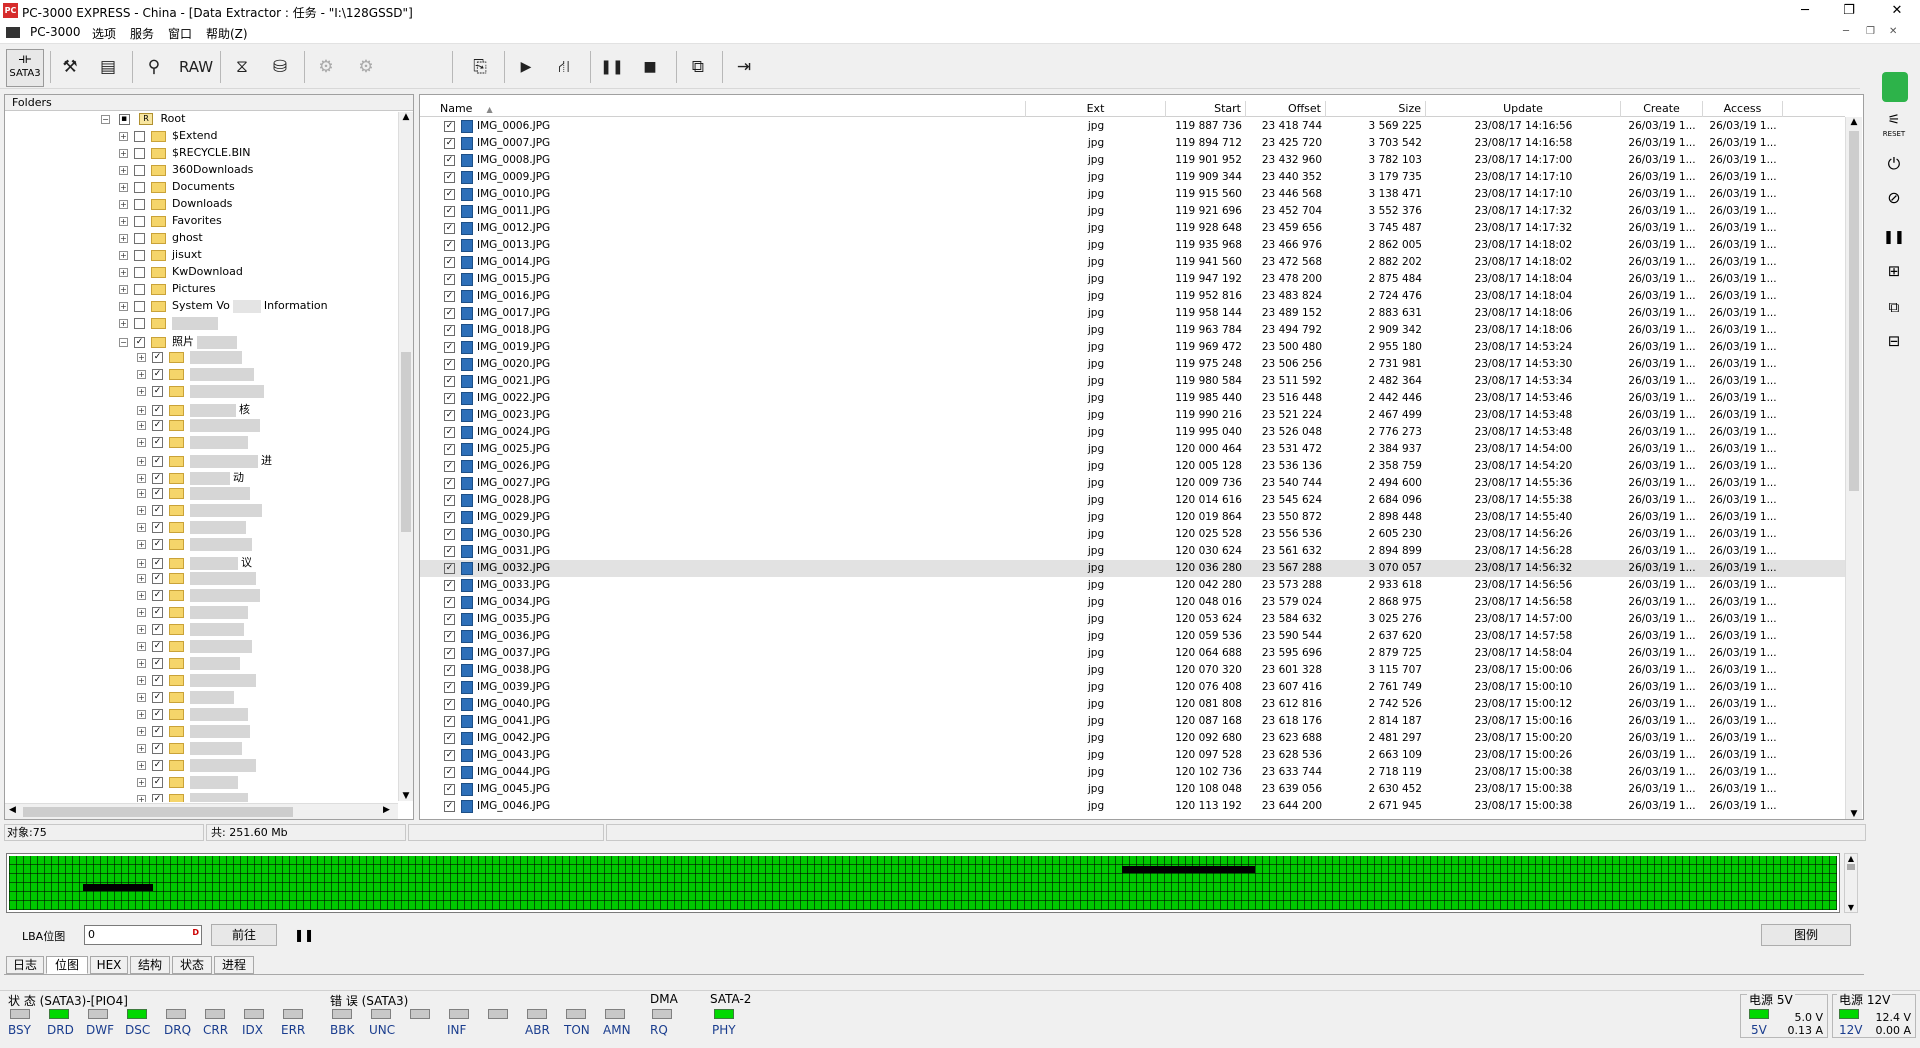 This screenshot has height=1048, width=1920. What do you see at coordinates (201, 290) in the screenshot?
I see `tree-node: + Pictures` at bounding box center [201, 290].